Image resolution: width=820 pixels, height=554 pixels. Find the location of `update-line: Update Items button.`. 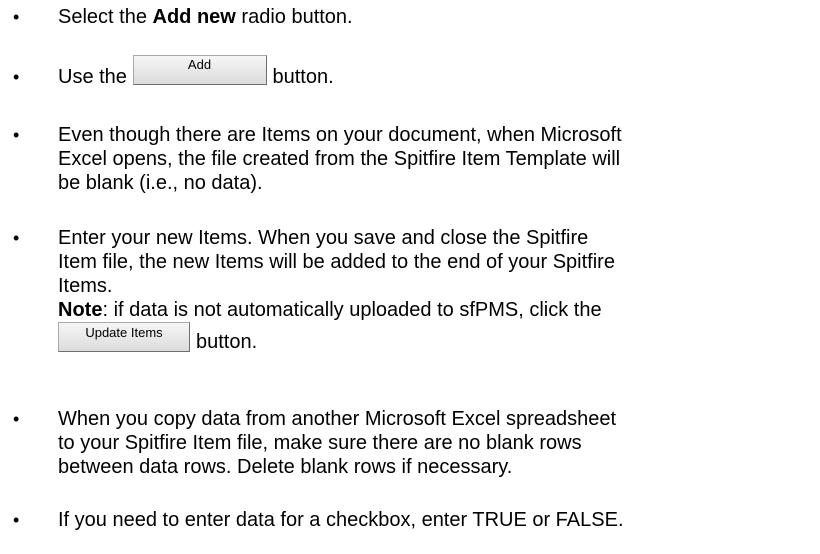

update-line: Update Items button. is located at coordinates (433, 339).